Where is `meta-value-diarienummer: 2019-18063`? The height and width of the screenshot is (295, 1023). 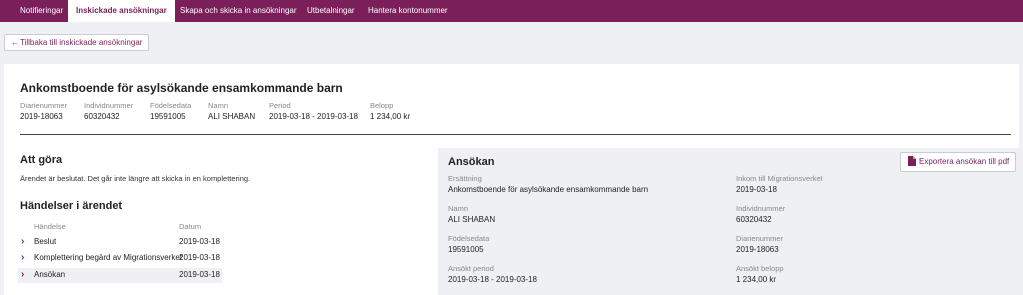 meta-value-diarienummer: 2019-18063 is located at coordinates (41, 116).